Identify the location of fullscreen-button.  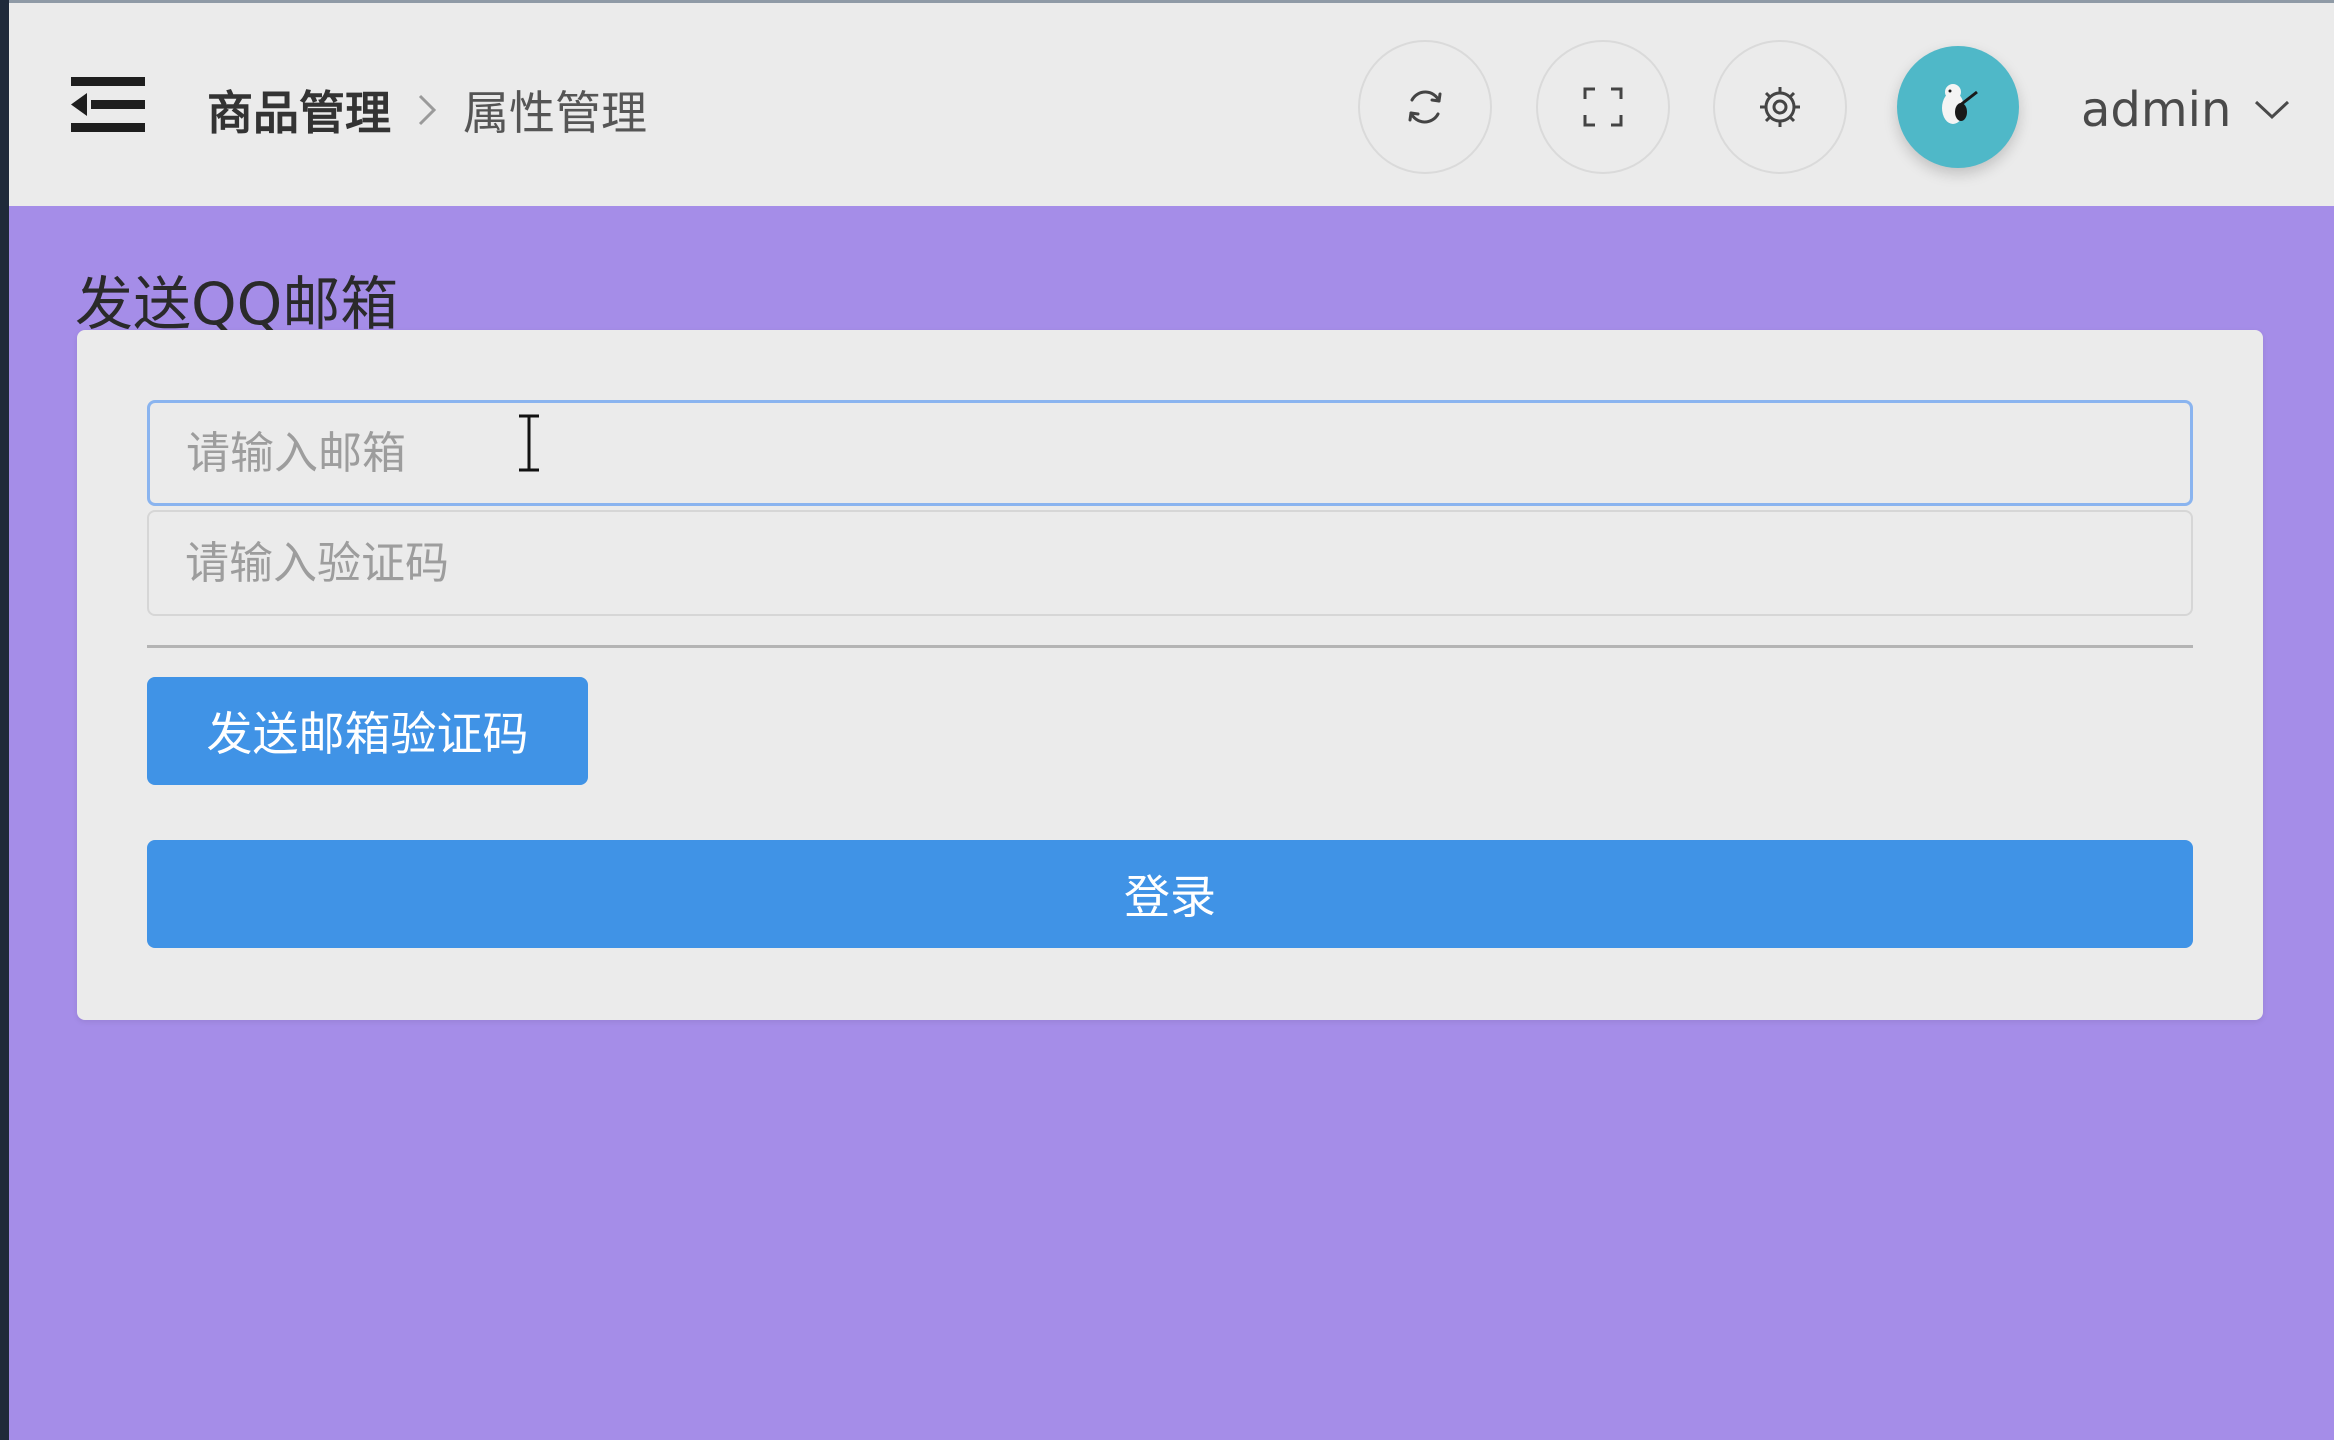
(1603, 107).